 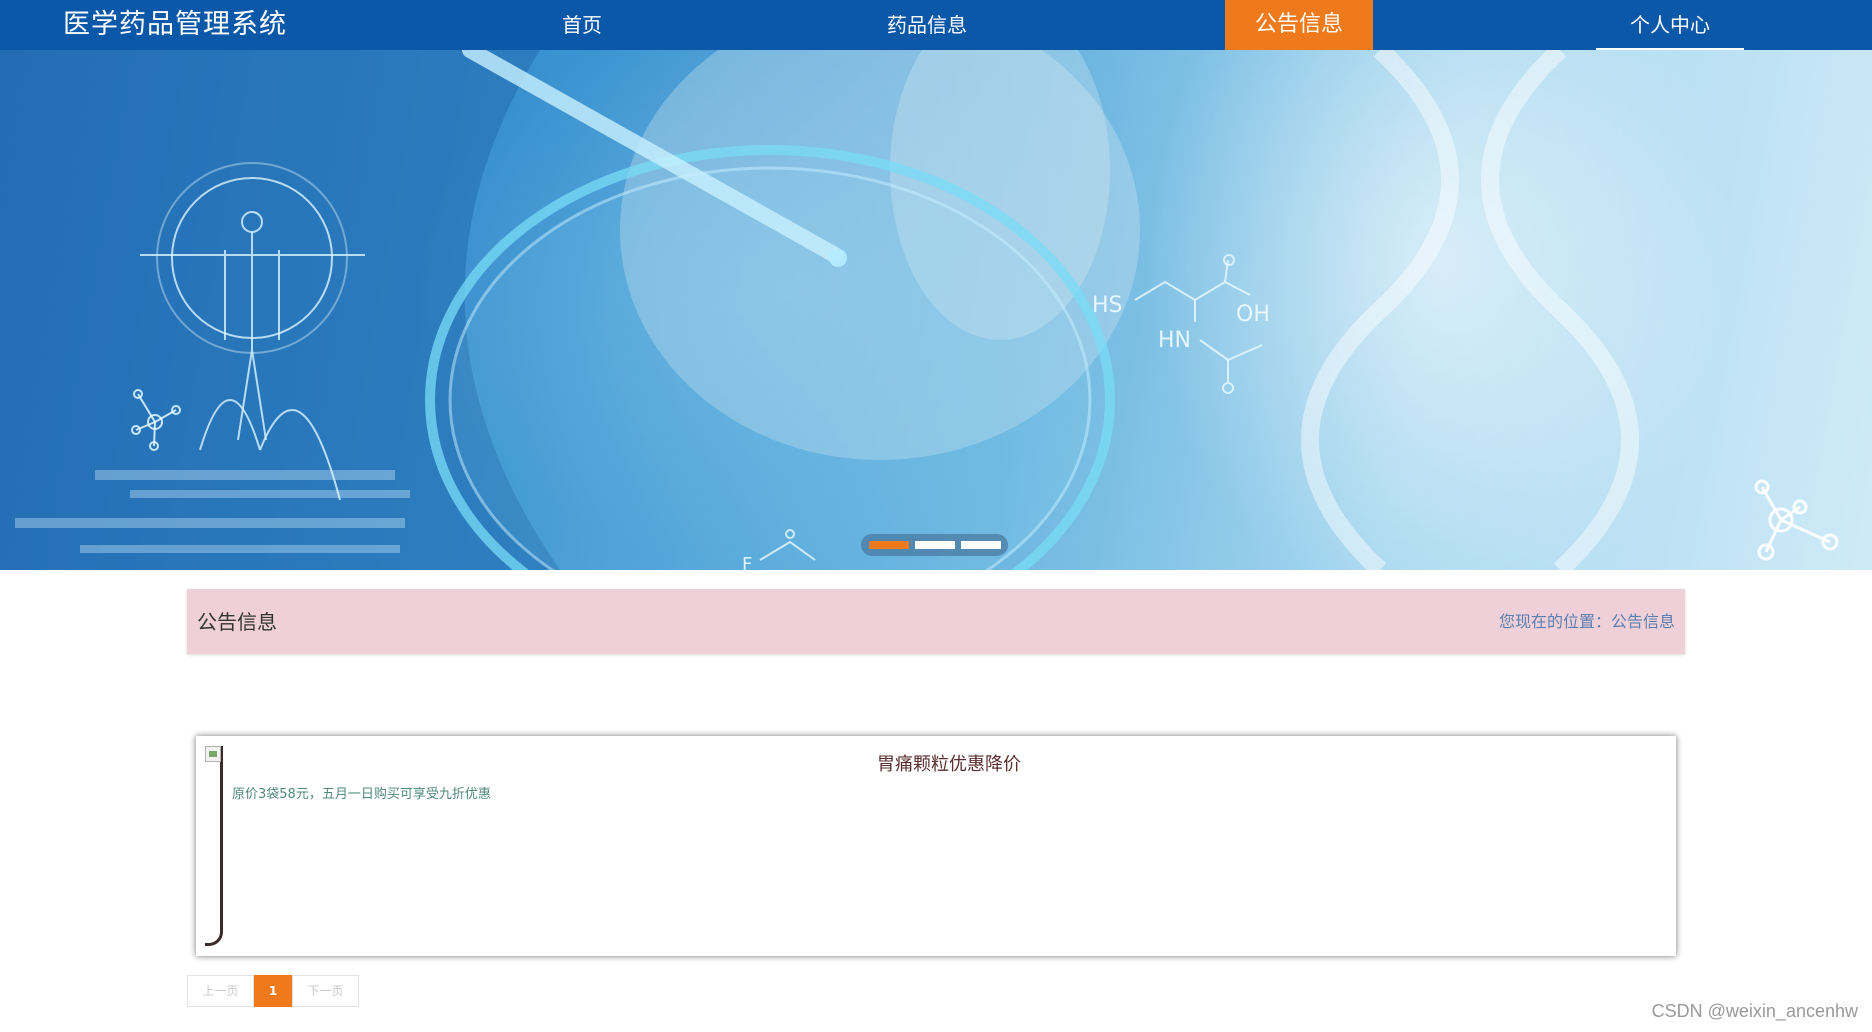 I want to click on chem-label-hs: HS, so click(x=1107, y=305).